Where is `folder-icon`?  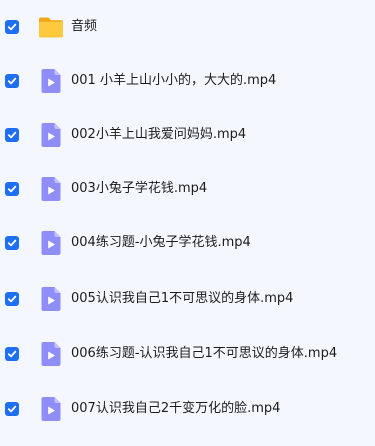 folder-icon is located at coordinates (51, 27).